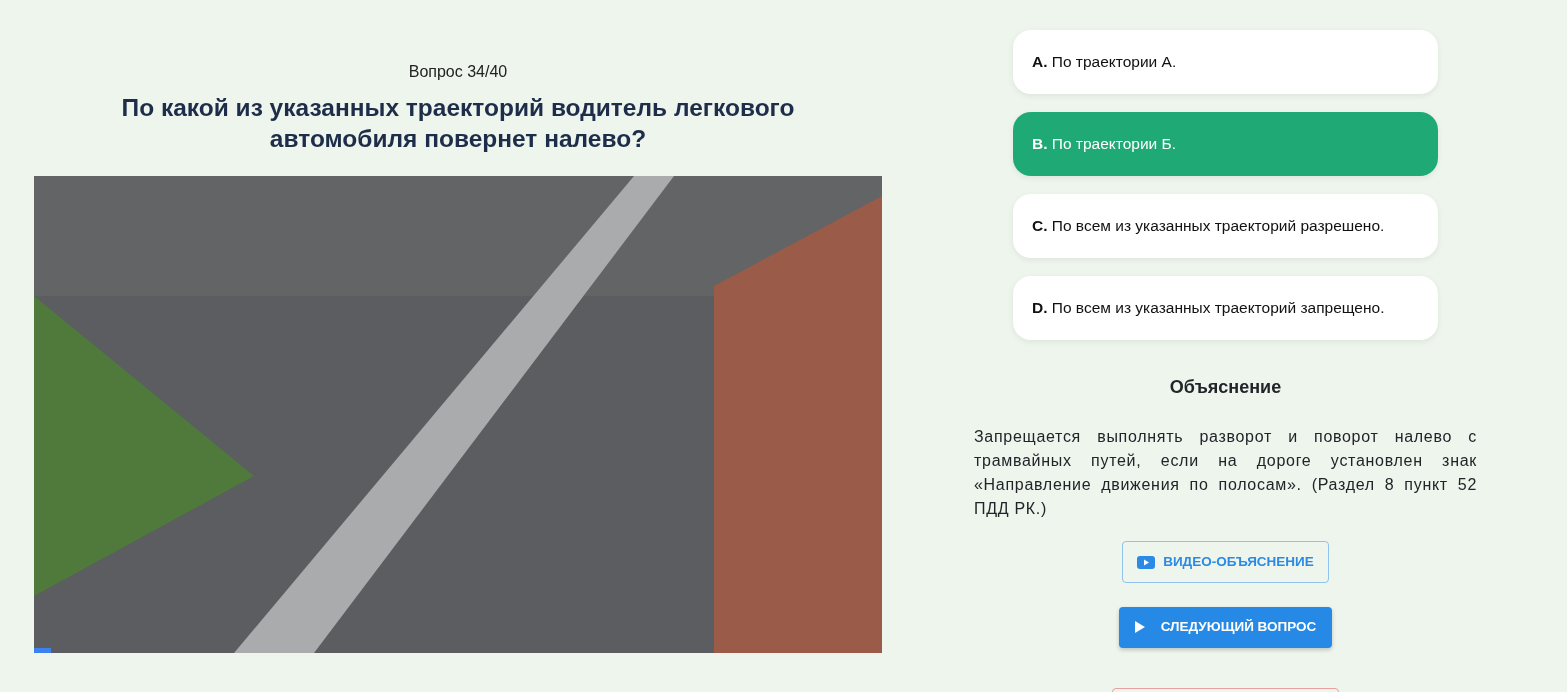 Image resolution: width=1567 pixels, height=692 pixels. Describe the element at coordinates (1225, 387) in the screenshot. I see `explanation-heading: Объяснение` at that location.